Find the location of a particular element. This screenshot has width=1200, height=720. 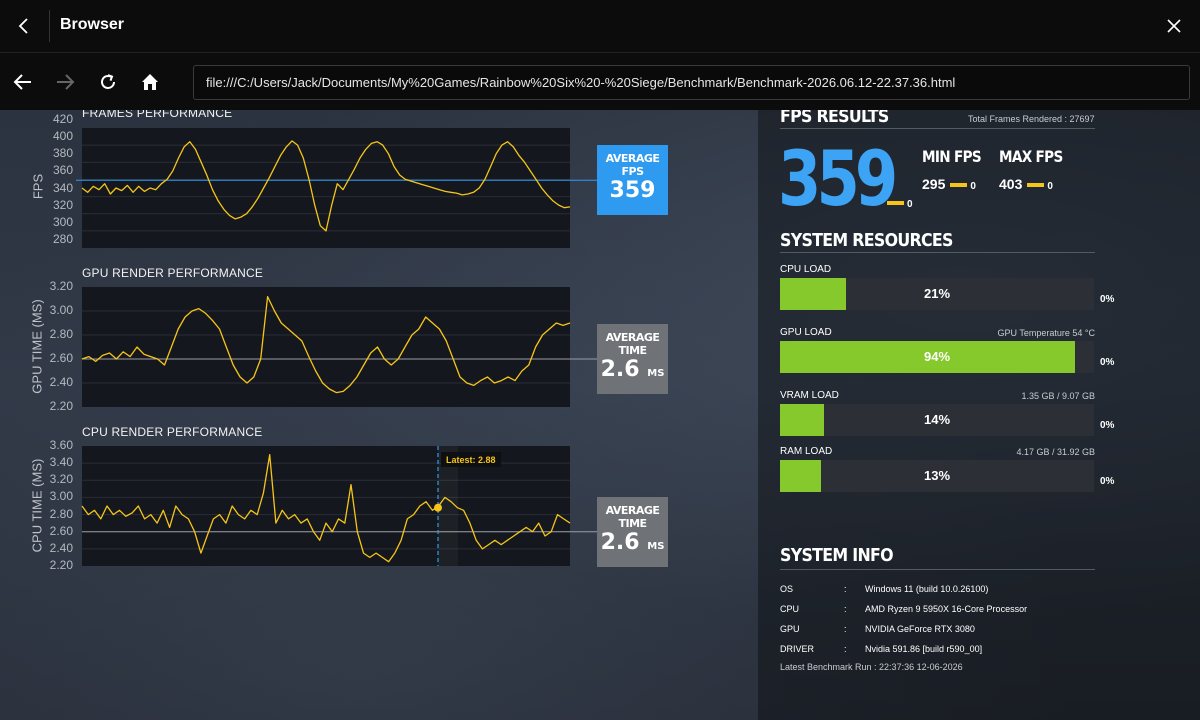

frames-plot is located at coordinates (337, 188).